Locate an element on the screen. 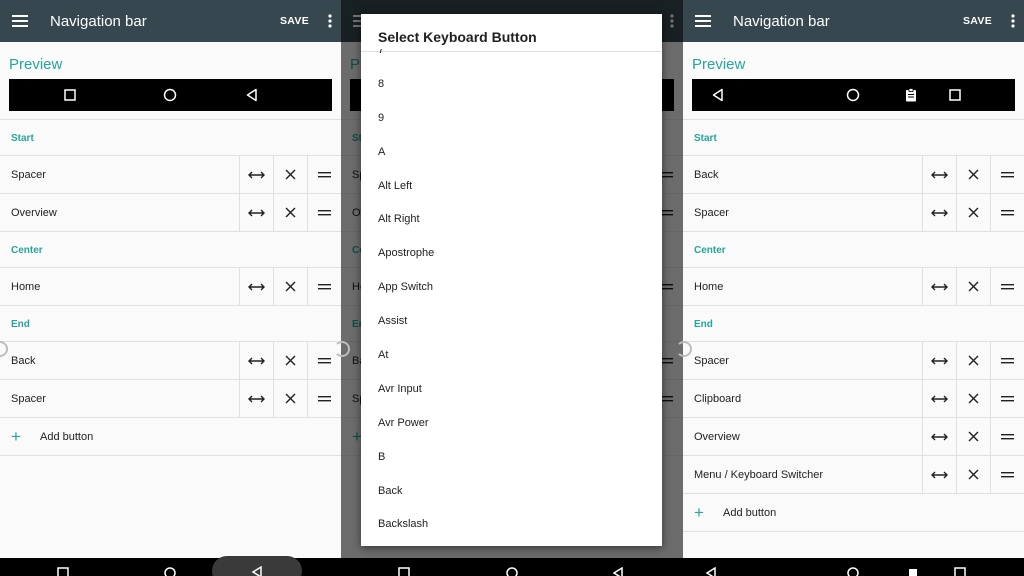 The width and height of the screenshot is (1024, 576). dialog-title: Select Keyboard Button is located at coordinates (511, 33).